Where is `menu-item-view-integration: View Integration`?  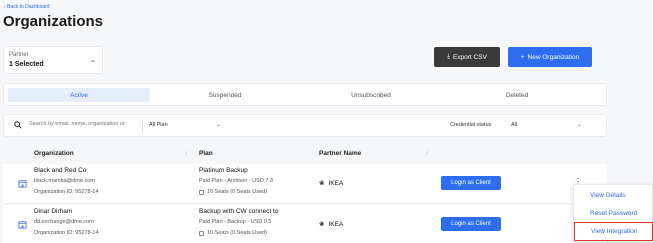 menu-item-view-integration: View Integration is located at coordinates (613, 231).